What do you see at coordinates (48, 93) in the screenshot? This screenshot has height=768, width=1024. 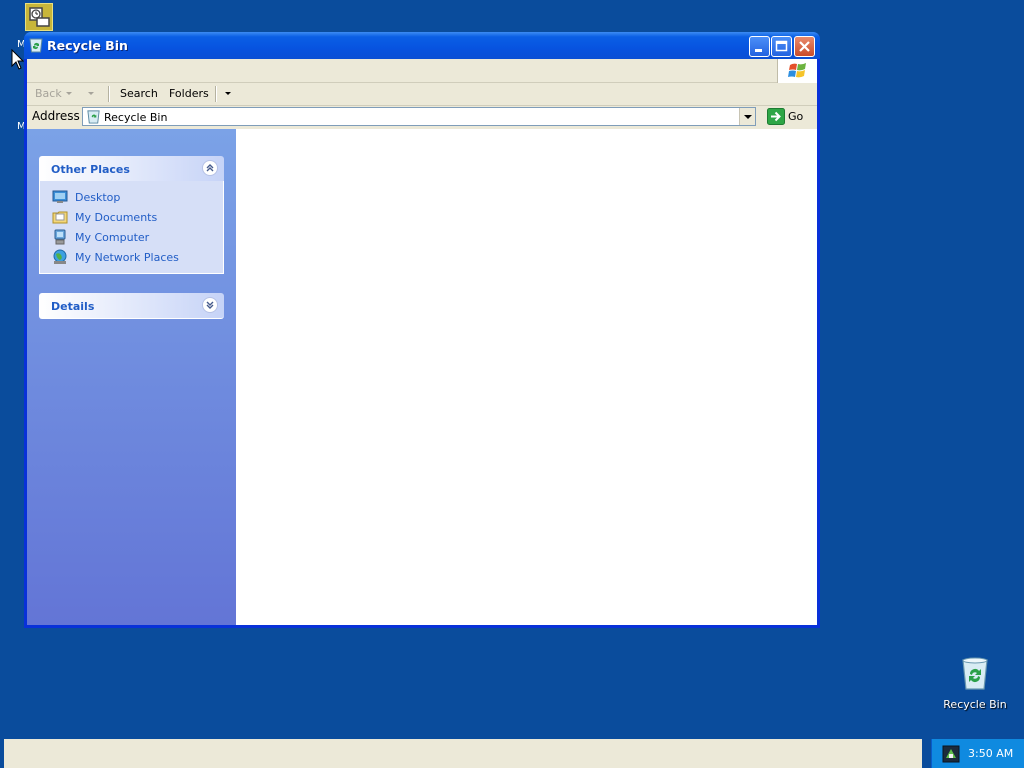 I see `back-button: Back` at bounding box center [48, 93].